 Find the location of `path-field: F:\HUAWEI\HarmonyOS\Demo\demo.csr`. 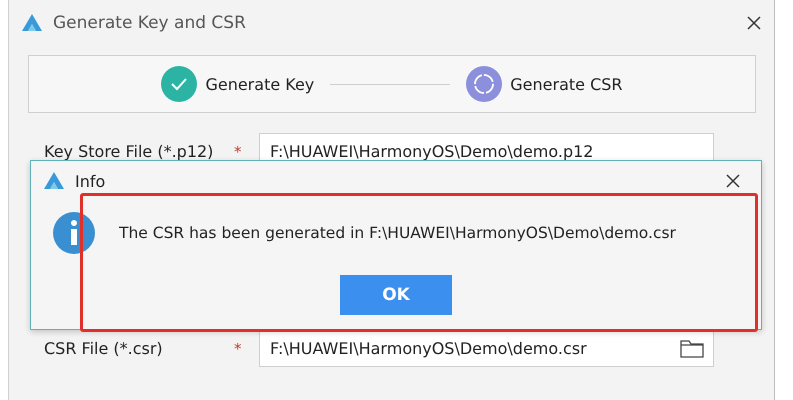

path-field: F:\HUAWEI\HarmonyOS\Demo\demo.csr is located at coordinates (486, 348).